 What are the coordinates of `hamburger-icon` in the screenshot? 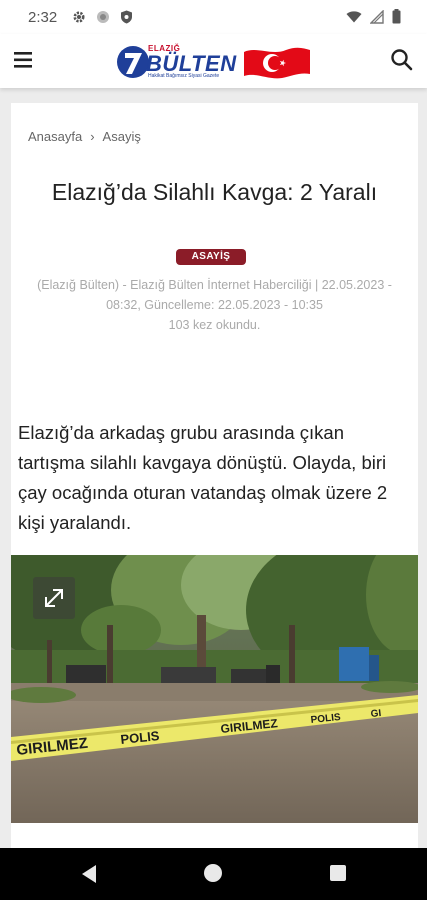 It's located at (23, 60).